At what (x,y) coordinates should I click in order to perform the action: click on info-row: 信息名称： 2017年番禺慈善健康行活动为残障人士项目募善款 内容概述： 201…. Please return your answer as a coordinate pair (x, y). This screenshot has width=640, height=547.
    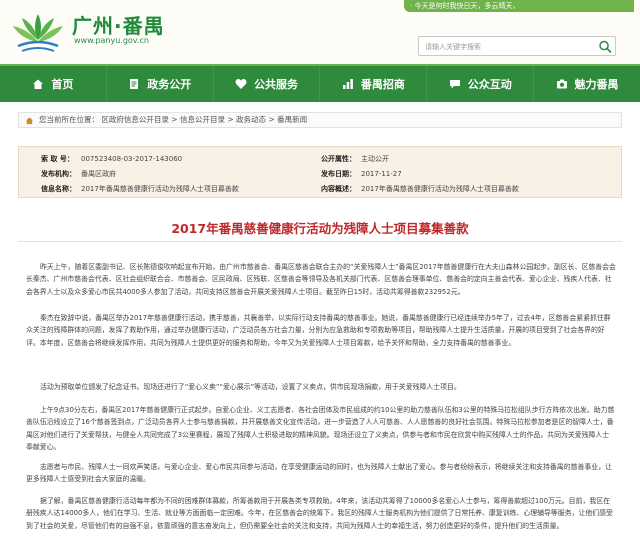
    Looking at the image, I should click on (321, 189).